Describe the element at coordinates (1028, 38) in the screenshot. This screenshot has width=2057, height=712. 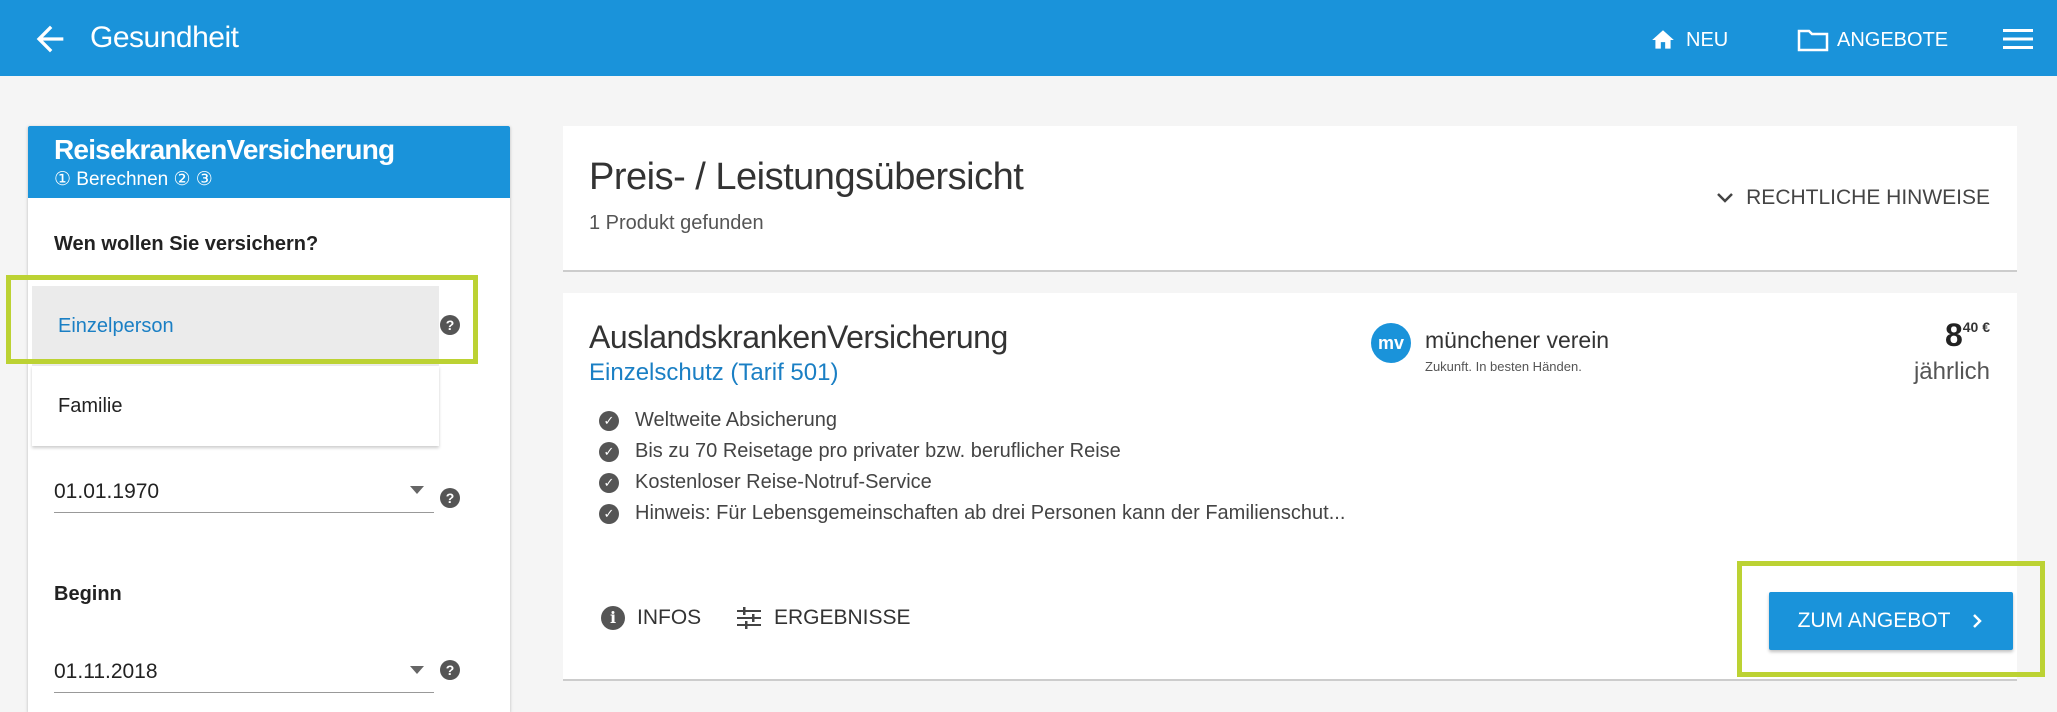
I see `app-bar: Gesundheit NEU ANGEBOTE` at that location.